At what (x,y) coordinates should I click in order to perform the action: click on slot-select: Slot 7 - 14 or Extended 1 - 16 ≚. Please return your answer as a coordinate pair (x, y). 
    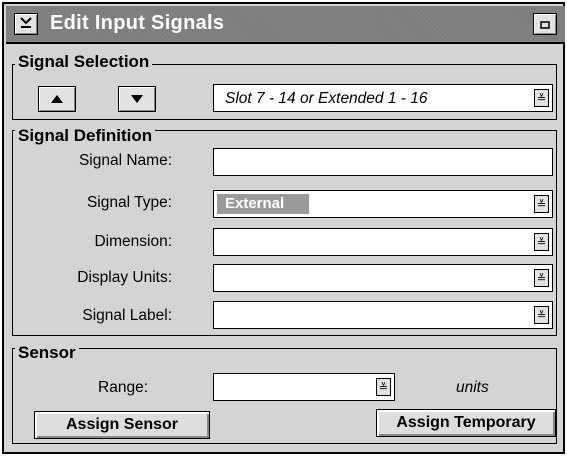
    Looking at the image, I should click on (383, 98).